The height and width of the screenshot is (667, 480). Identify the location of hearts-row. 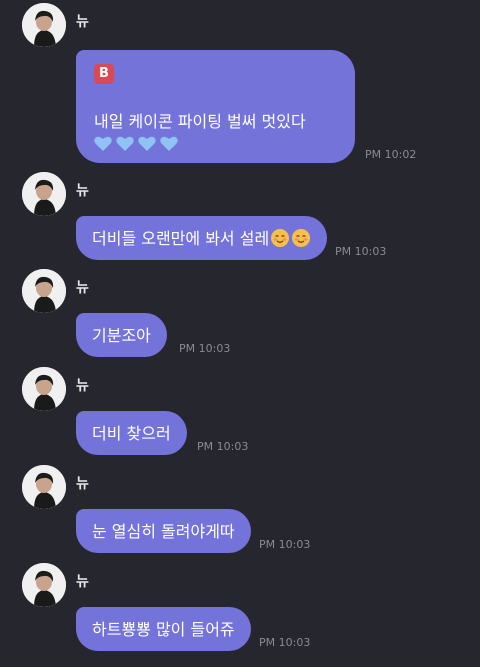
(136, 144).